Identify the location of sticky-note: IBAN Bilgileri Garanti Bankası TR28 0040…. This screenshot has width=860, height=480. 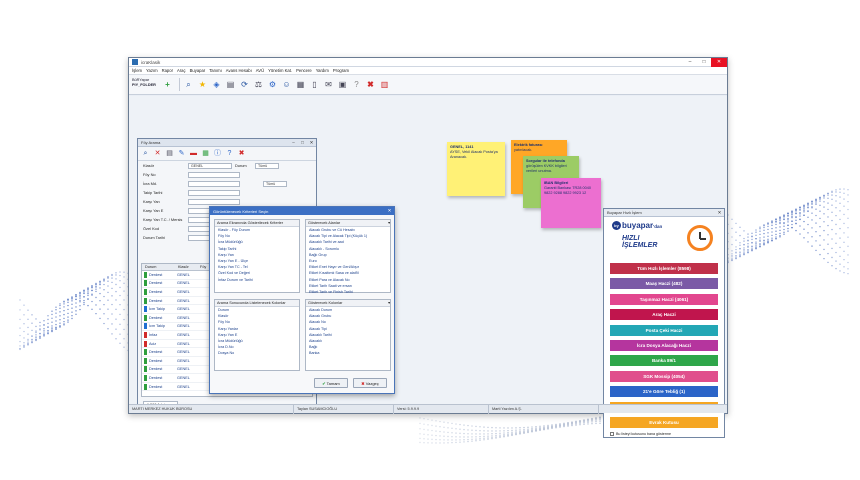
(571, 203).